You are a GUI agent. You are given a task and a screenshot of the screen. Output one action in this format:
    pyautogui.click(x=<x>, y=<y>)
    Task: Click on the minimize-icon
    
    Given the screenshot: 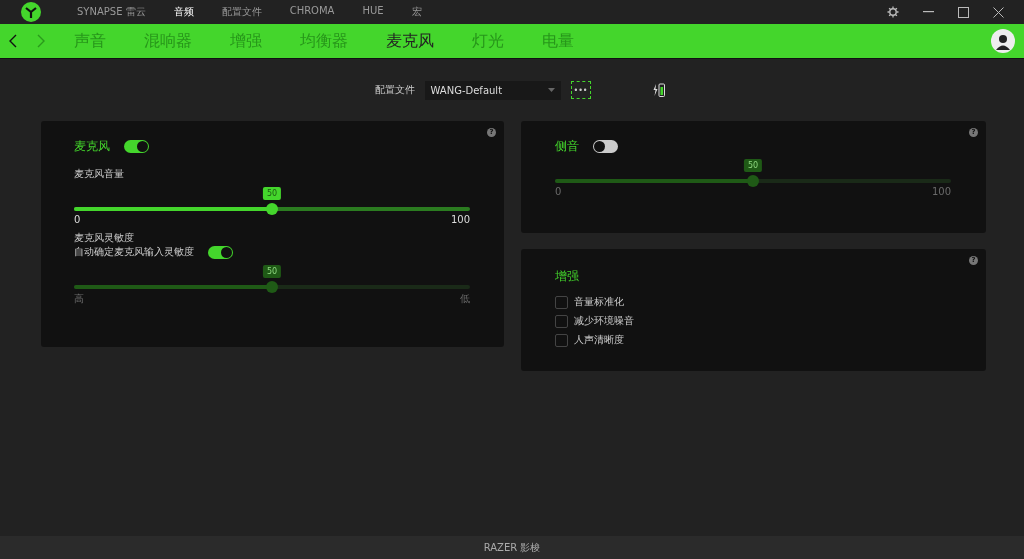 What is the action you would take?
    pyautogui.click(x=928, y=12)
    